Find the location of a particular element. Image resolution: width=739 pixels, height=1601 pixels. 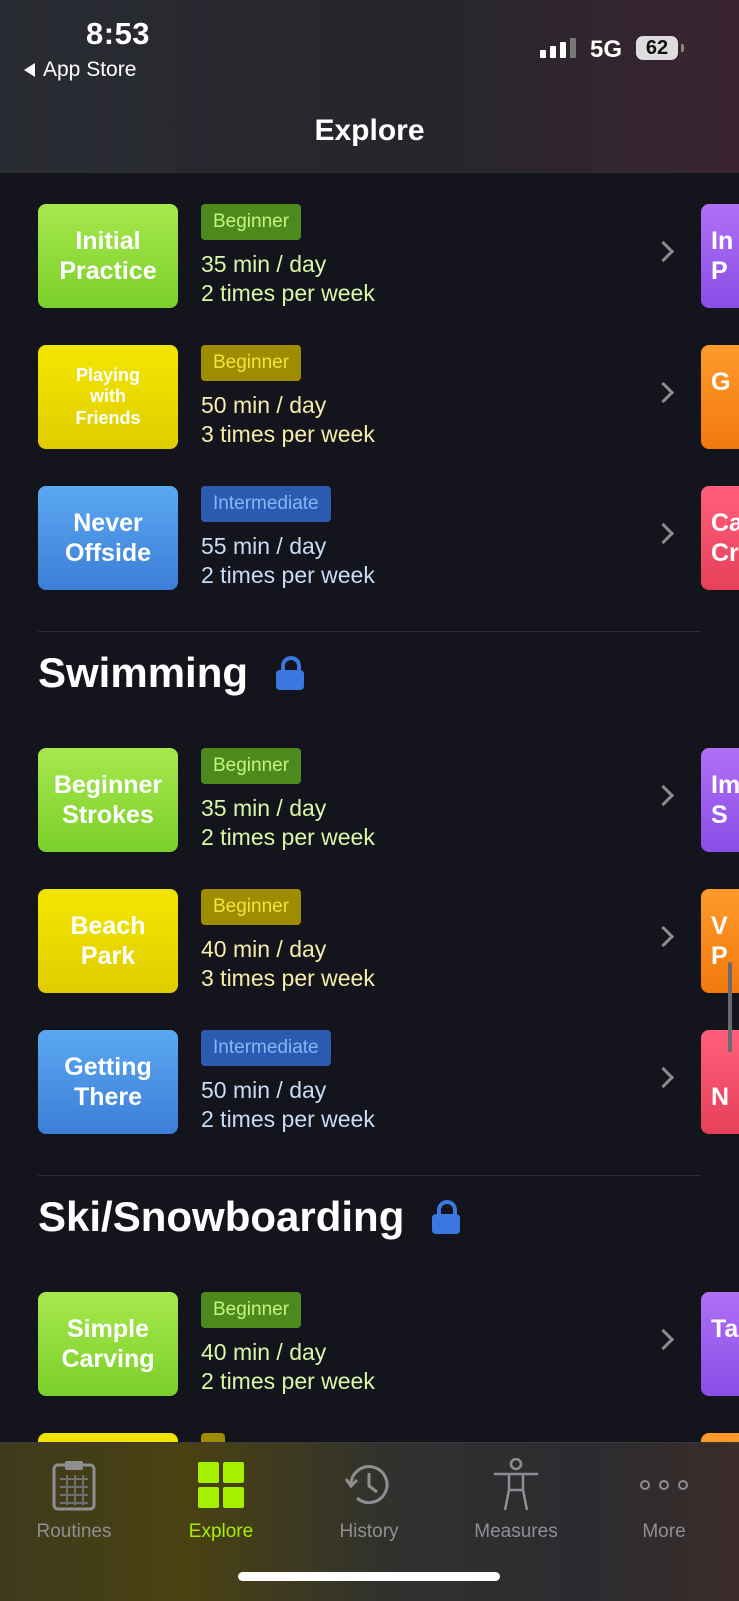

routine-thumbnail is located at coordinates (108, 1437).